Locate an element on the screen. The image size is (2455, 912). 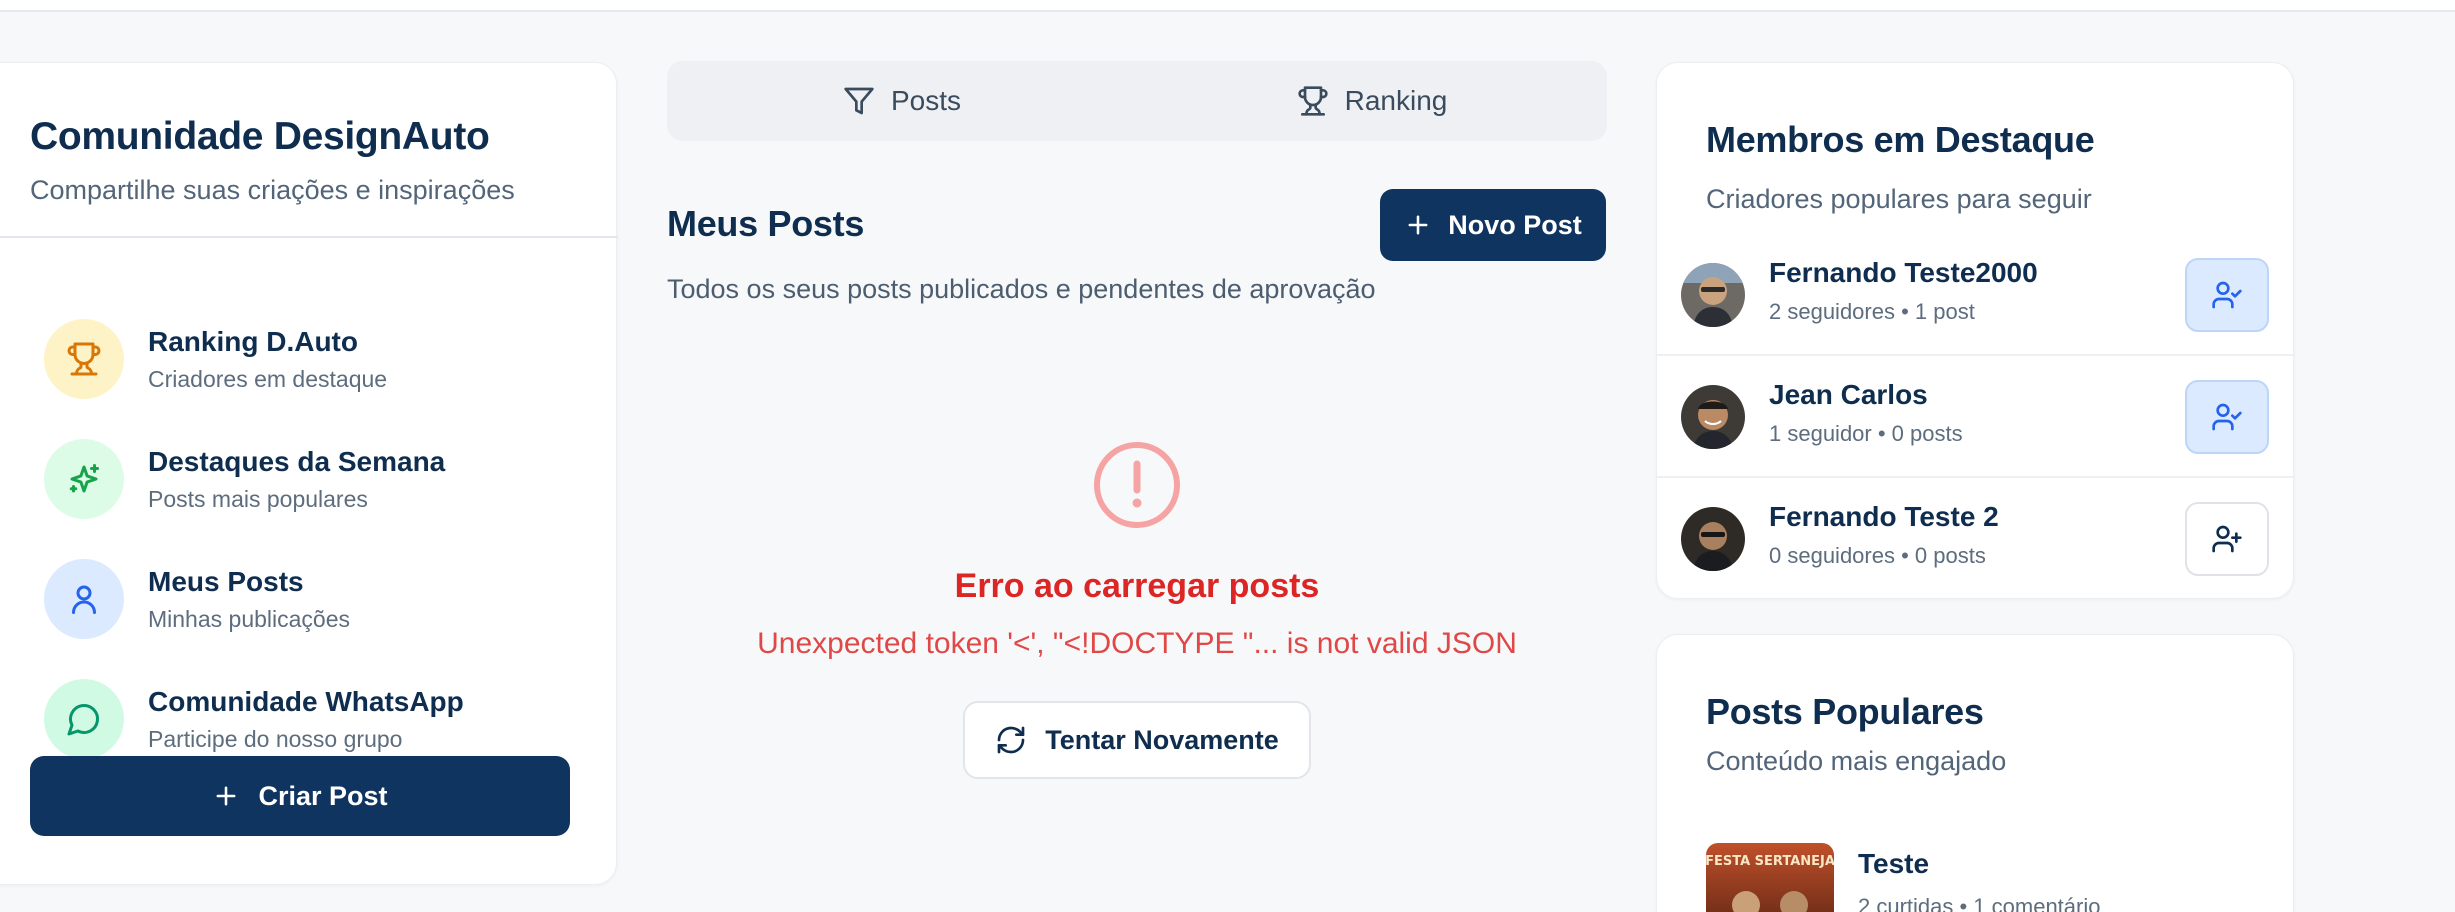
tab-label: Ranking is located at coordinates (1396, 100).